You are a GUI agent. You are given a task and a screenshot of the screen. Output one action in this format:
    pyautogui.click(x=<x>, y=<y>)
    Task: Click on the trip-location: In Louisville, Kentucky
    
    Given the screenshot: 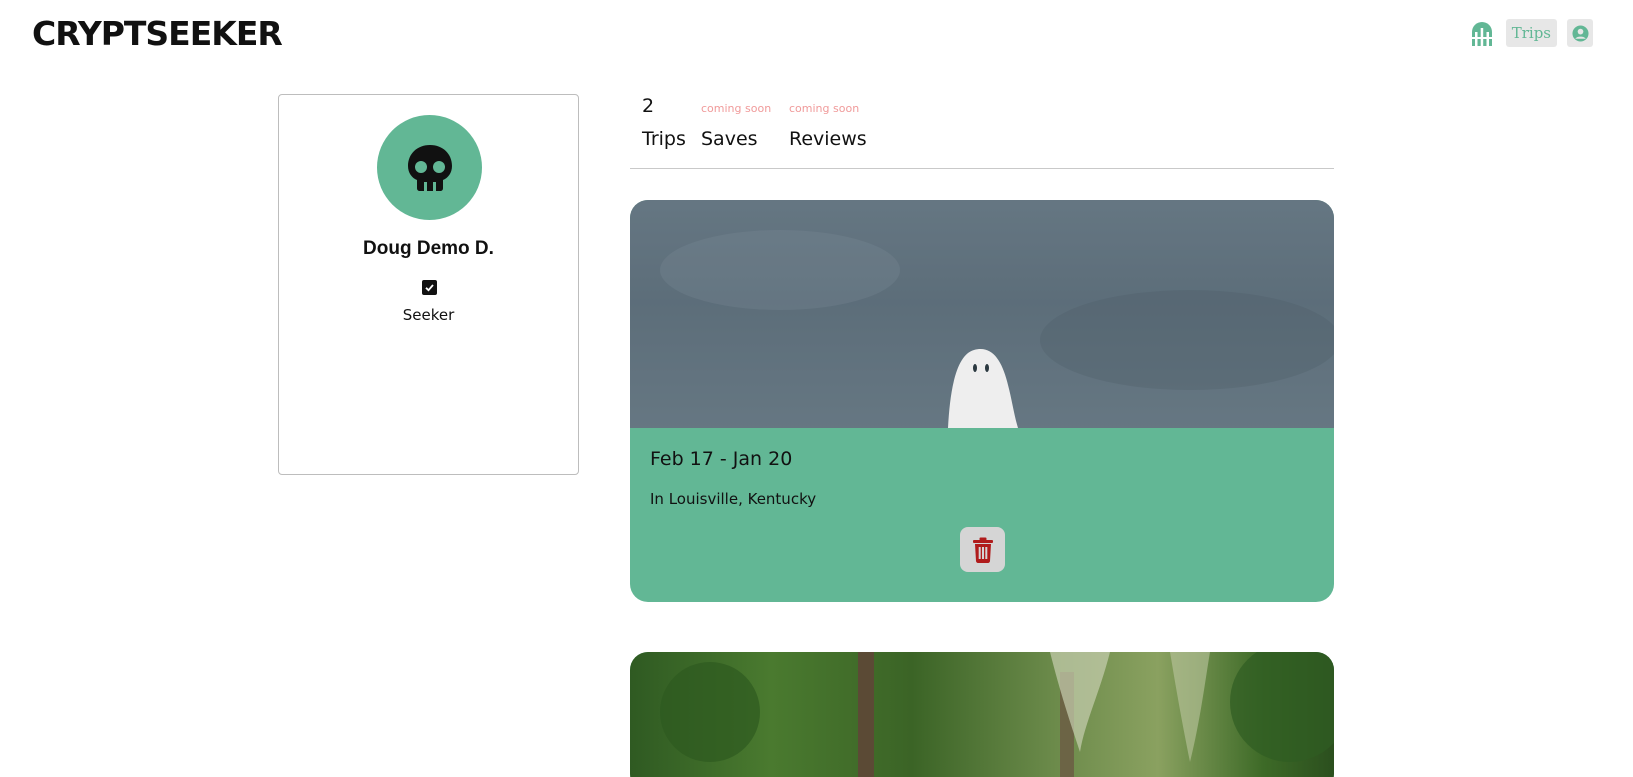 What is the action you would take?
    pyautogui.click(x=733, y=499)
    